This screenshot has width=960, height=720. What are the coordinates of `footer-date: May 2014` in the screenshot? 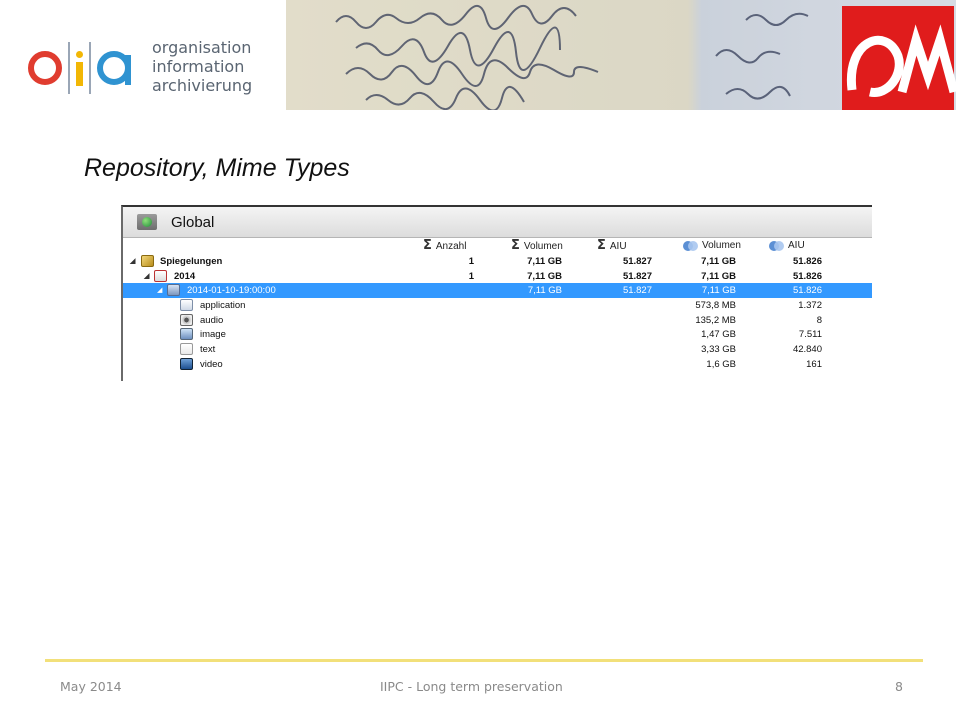 It's located at (91, 686).